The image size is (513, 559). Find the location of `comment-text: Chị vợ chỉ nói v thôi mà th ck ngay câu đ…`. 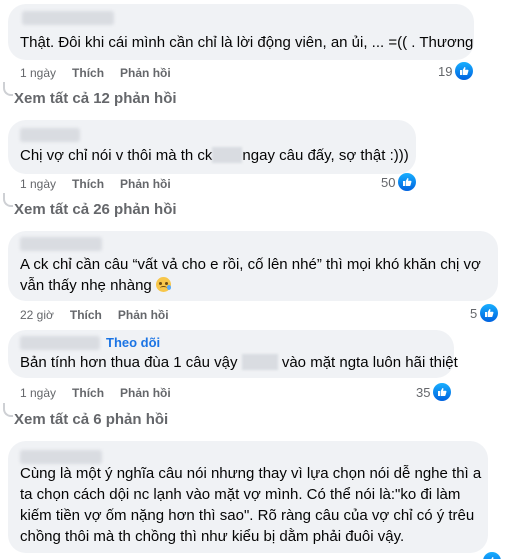

comment-text: Chị vợ chỉ nói v thôi mà th ck ngay câu đ… is located at coordinates (214, 155).